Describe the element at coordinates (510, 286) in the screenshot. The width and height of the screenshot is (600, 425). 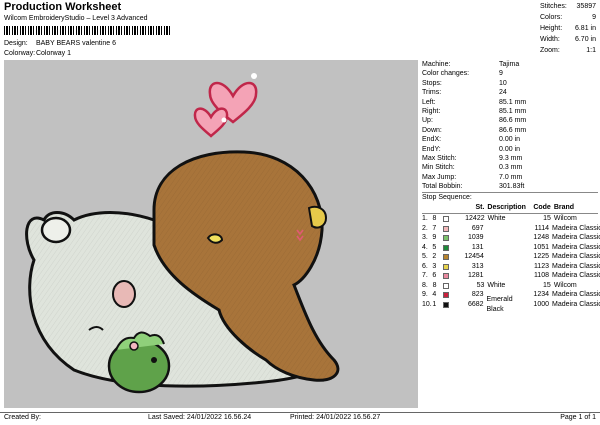
I see `sequence-row: 8. 8 53 White 15 Wilcom` at that location.